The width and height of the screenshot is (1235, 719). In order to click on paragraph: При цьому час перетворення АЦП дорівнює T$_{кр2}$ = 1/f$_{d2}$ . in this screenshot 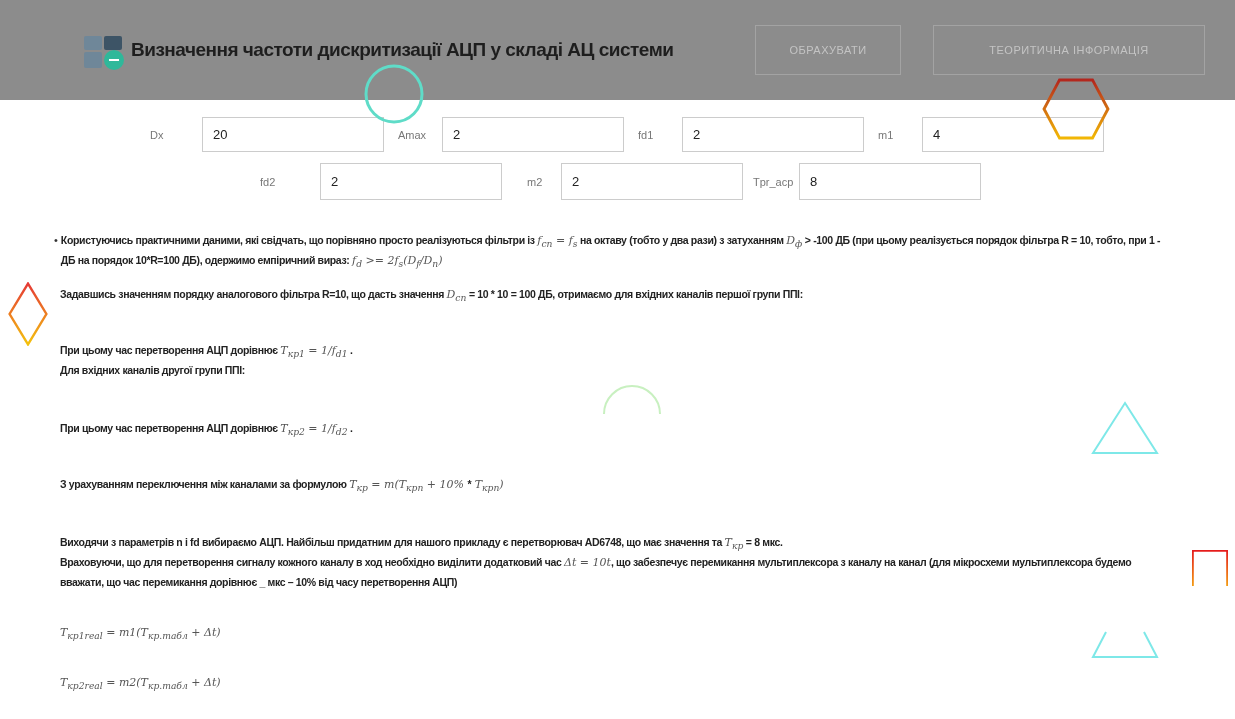, I will do `click(206, 429)`.